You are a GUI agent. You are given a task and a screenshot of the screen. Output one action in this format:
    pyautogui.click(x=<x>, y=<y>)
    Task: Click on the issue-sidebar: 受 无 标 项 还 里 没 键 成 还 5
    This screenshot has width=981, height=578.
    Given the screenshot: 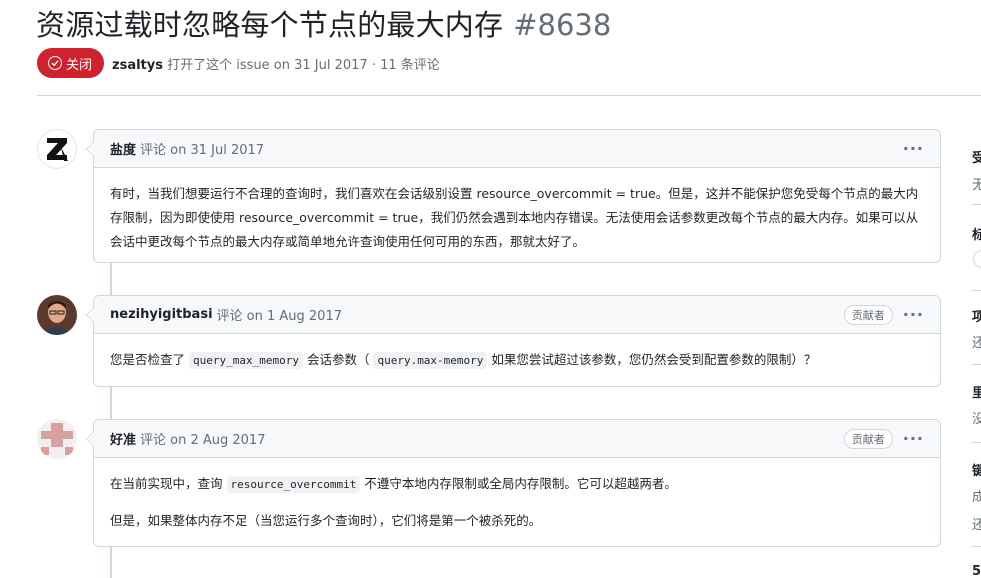 What is the action you would take?
    pyautogui.click(x=976, y=359)
    